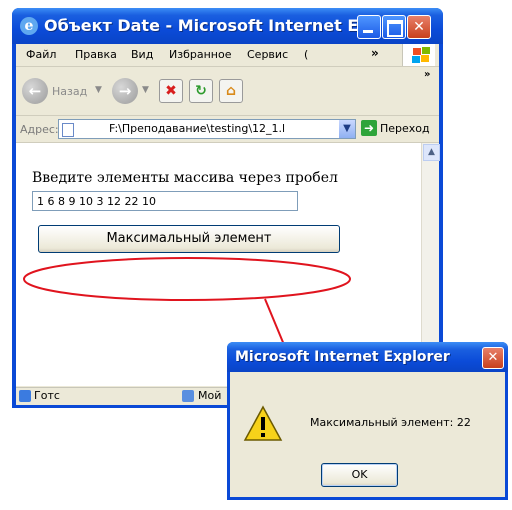 This screenshot has height=510, width=512. What do you see at coordinates (197, 128) in the screenshot?
I see `address-url: F:\Преподавание\testing\12_1.l` at bounding box center [197, 128].